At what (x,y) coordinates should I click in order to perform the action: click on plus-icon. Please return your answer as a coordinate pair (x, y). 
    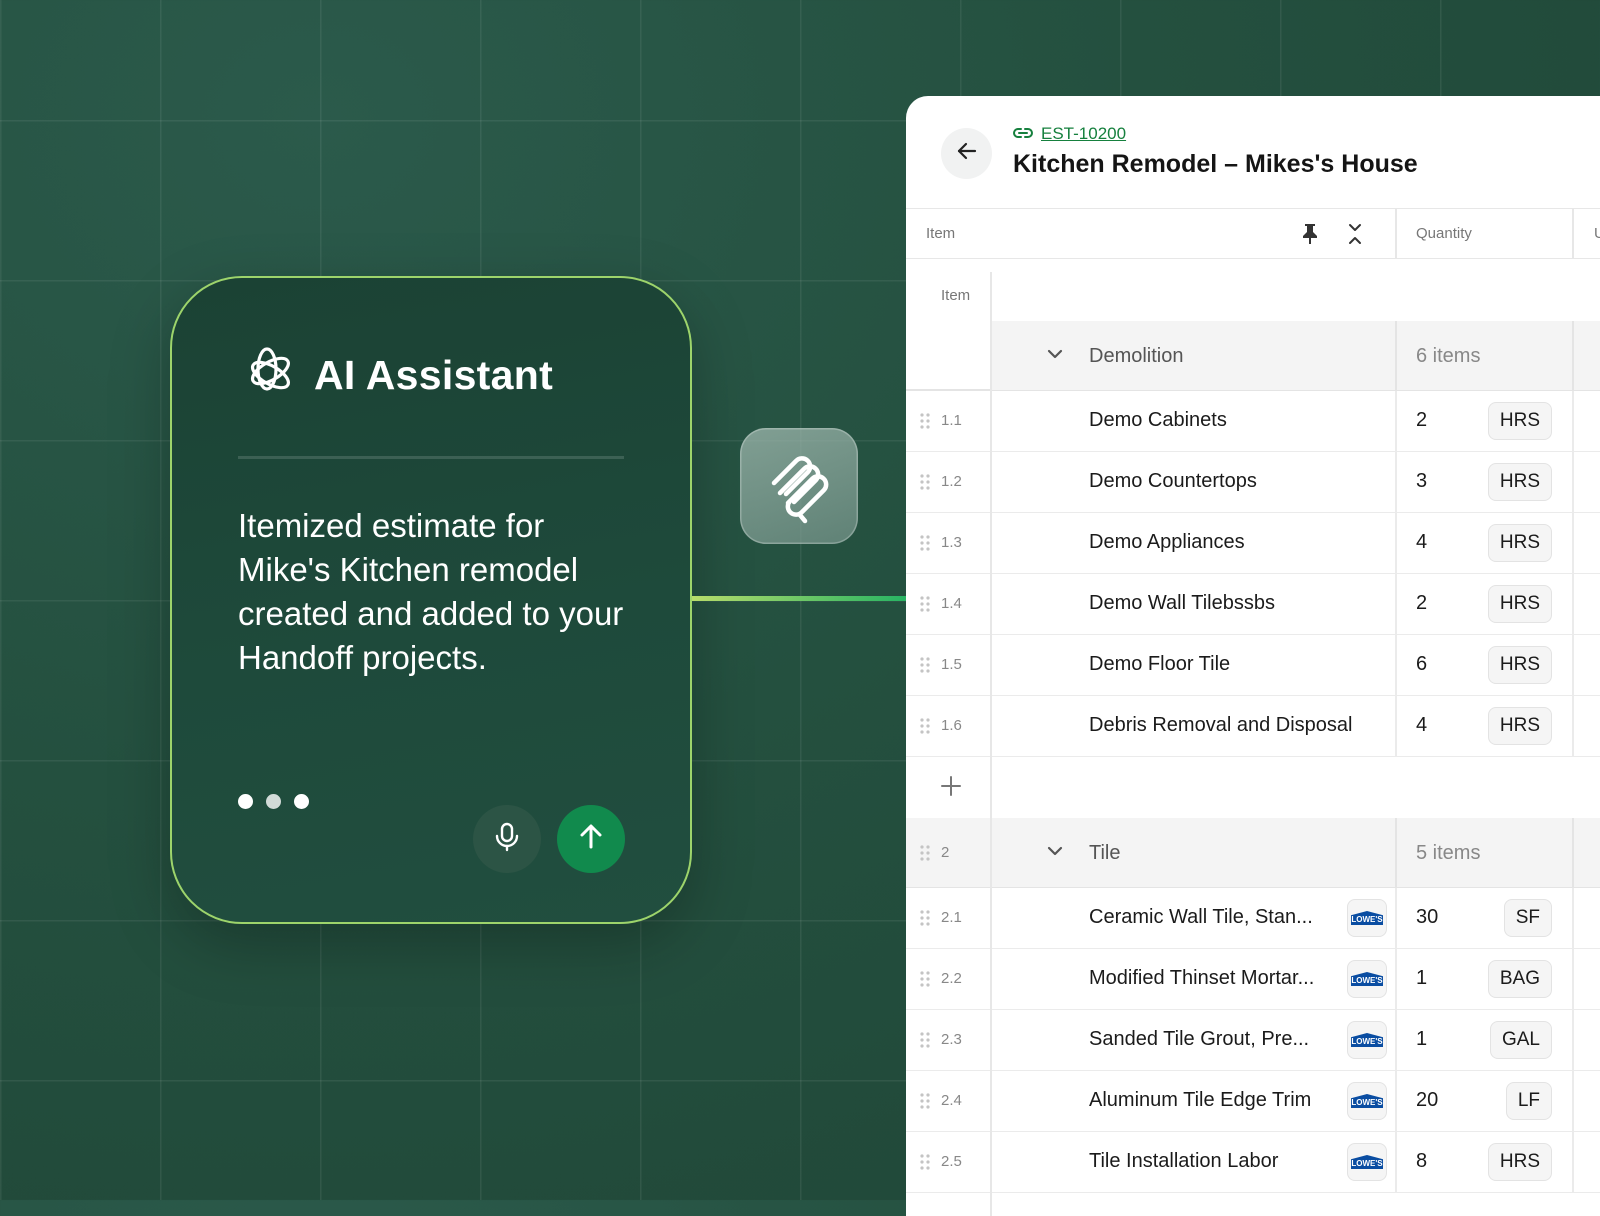
    Looking at the image, I should click on (951, 788).